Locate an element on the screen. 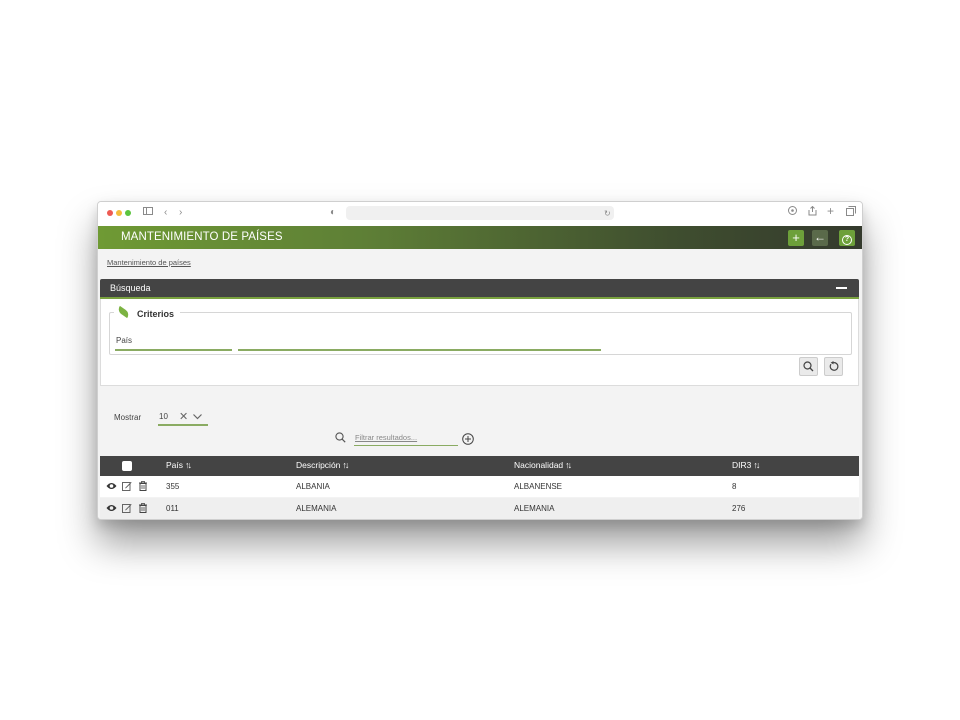 The image size is (960, 720). chevron-down-icon is located at coordinates (197, 416).